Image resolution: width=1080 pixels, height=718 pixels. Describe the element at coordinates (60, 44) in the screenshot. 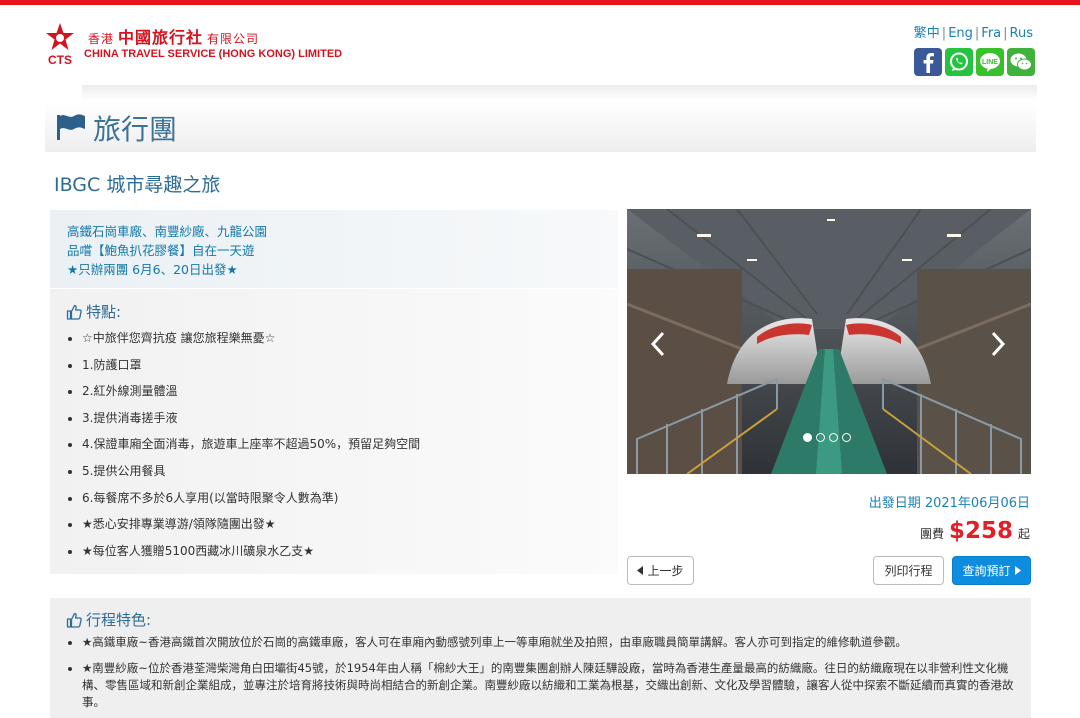

I see `cts-star-logo-icon: CTS` at that location.